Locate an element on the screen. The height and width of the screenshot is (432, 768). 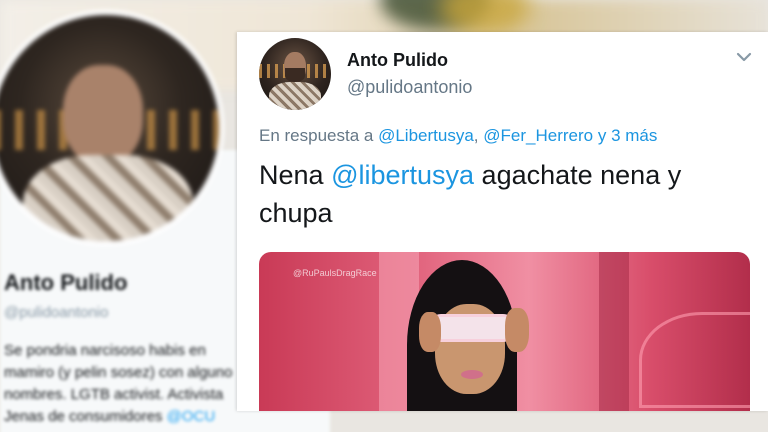
mention-link: @libertusya is located at coordinates (402, 175).